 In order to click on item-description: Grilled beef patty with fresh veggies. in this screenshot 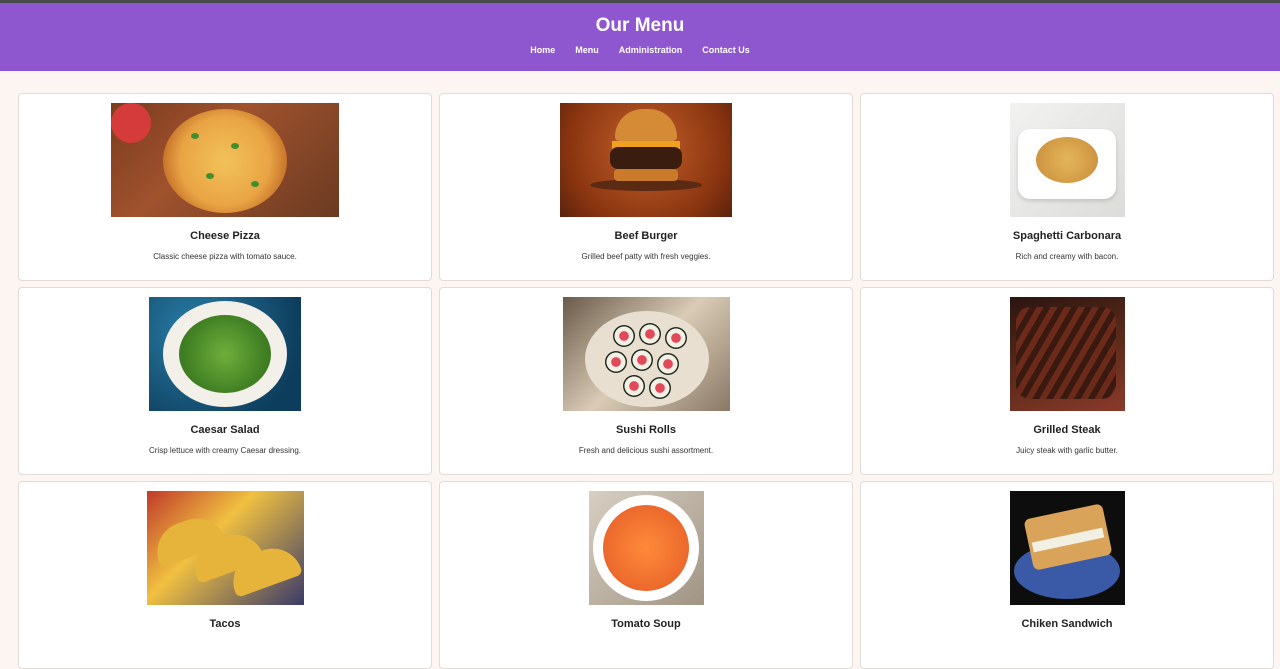, I will do `click(646, 256)`.